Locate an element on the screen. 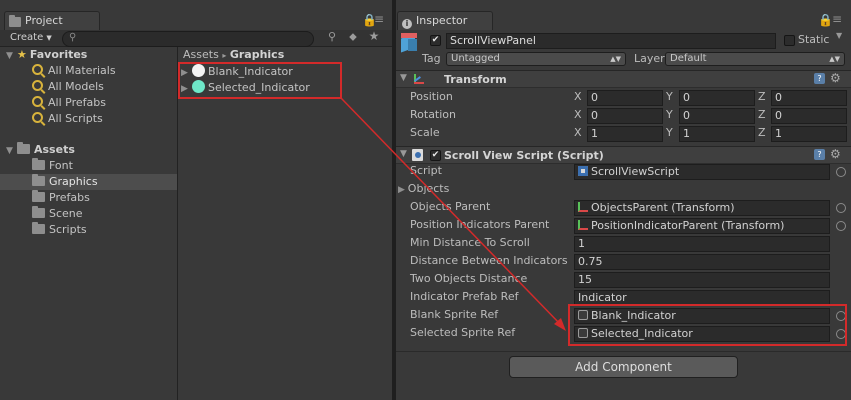 The image size is (851, 400). layer-label: Layer is located at coordinates (649, 58).